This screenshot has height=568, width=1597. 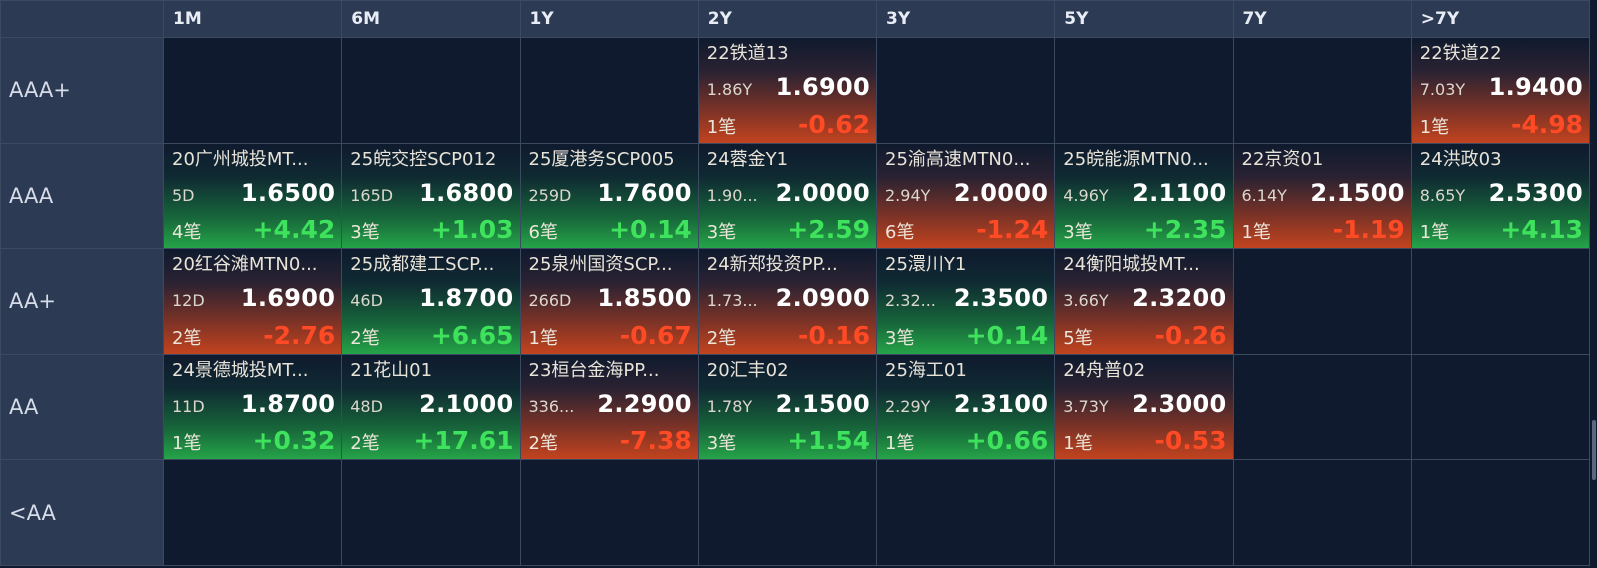 I want to click on bond-card: 20红谷滩MTN0... 12D 1.6900 2笔 -2.76, so click(x=253, y=301).